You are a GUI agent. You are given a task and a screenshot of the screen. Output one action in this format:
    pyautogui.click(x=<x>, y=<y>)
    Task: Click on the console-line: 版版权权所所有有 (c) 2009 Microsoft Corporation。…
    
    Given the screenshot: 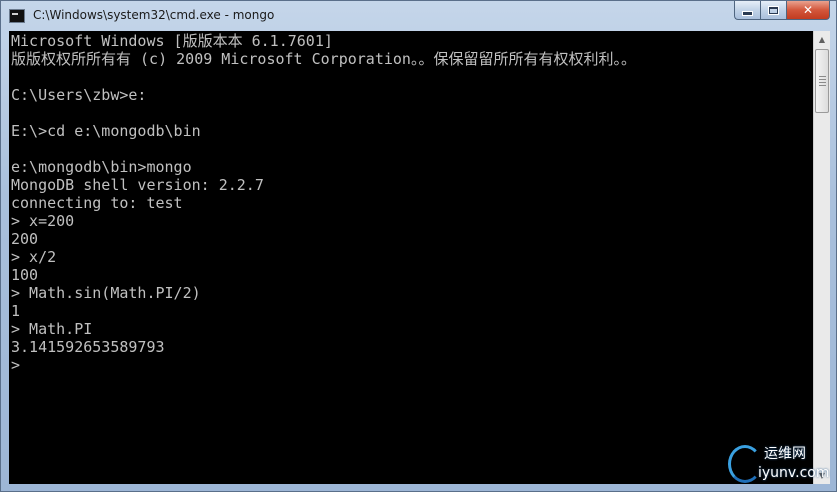 What is the action you would take?
    pyautogui.click(x=323, y=59)
    